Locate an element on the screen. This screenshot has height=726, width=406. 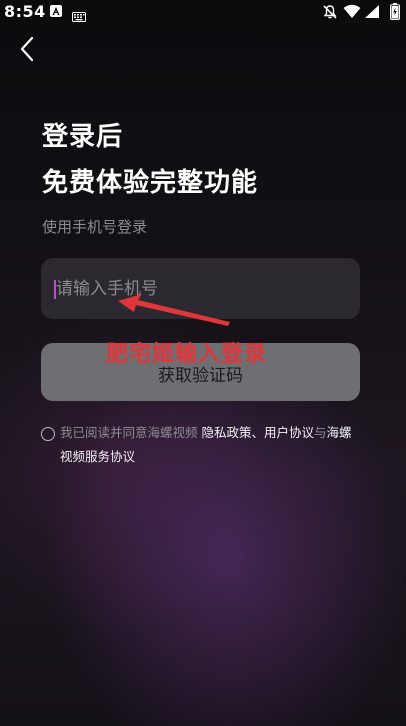
bell-muted-icon is located at coordinates (330, 14).